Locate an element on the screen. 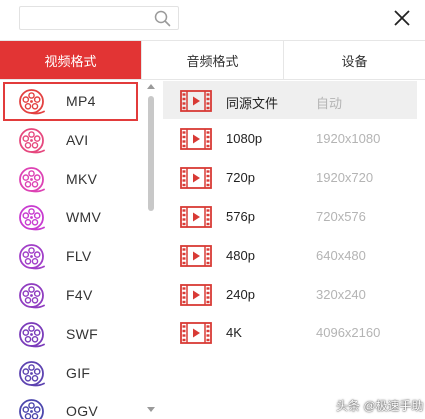 This screenshot has height=419, width=425. format-label: FLV is located at coordinates (79, 256).